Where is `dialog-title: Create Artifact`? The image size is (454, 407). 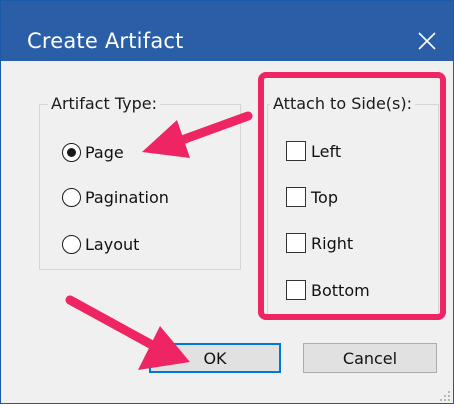
dialog-title: Create Artifact is located at coordinates (105, 41).